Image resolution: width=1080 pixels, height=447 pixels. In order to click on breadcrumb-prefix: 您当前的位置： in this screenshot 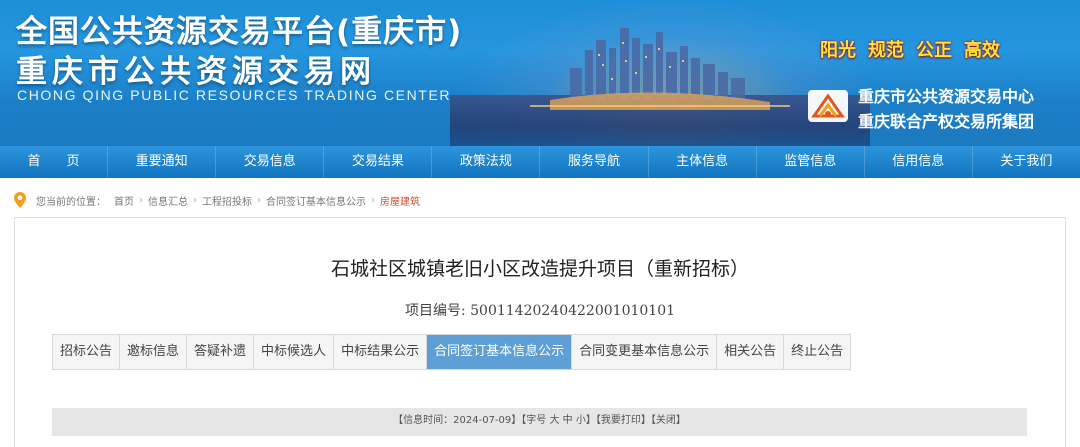, I will do `click(71, 202)`.